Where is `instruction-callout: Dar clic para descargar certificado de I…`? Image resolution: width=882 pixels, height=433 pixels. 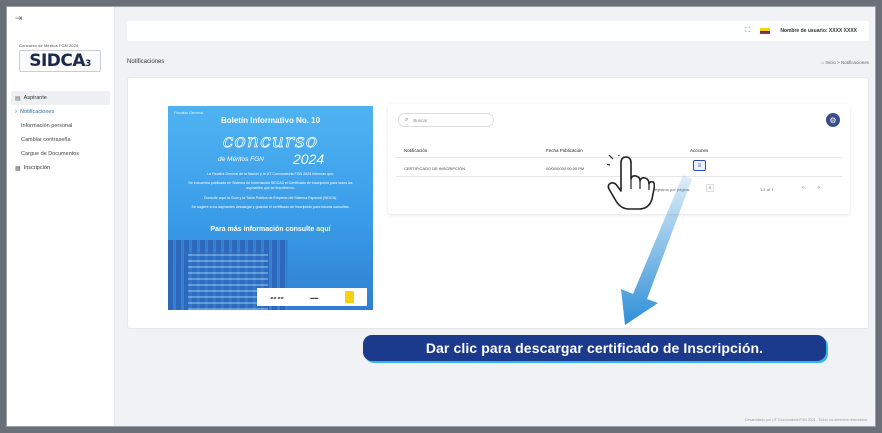
instruction-callout: Dar clic para descargar certificado de I… is located at coordinates (594, 348).